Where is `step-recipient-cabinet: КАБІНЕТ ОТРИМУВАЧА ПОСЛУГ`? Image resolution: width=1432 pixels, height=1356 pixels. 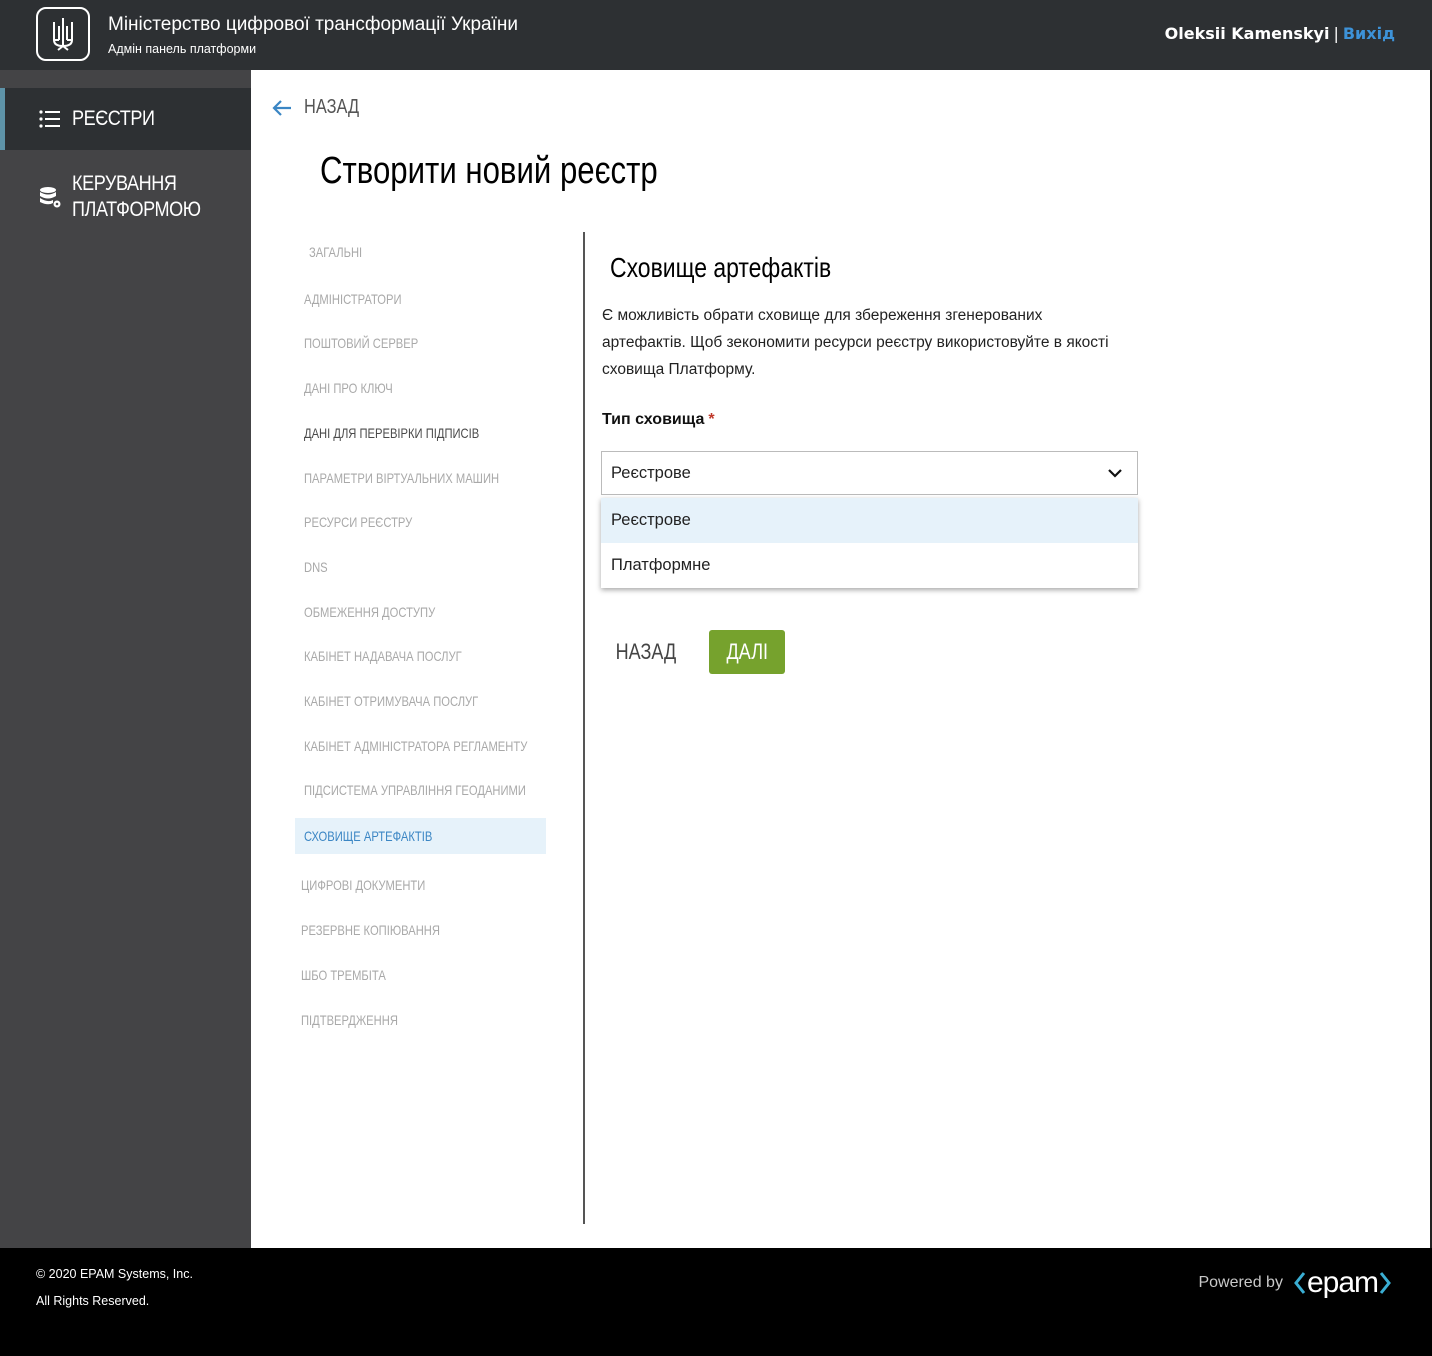
step-recipient-cabinet: КАБІНЕТ ОТРИМУВАЧА ПОСЛУГ is located at coordinates (420, 701).